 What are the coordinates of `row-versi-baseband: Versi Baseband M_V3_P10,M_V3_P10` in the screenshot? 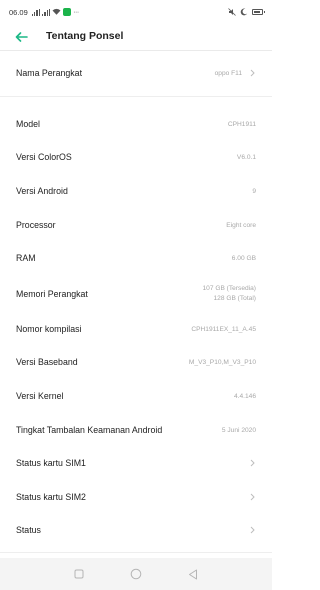 It's located at (136, 362).